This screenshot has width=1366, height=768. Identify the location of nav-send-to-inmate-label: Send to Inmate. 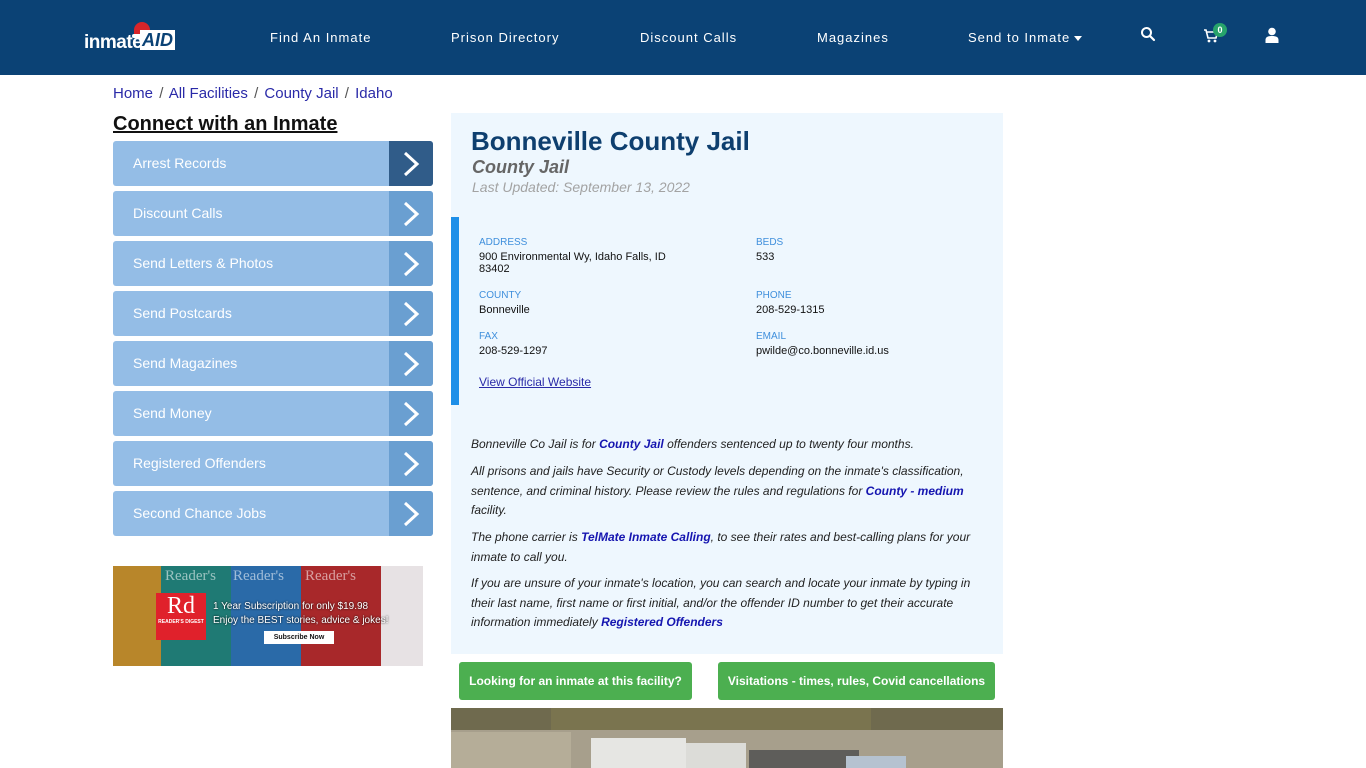
(1019, 37).